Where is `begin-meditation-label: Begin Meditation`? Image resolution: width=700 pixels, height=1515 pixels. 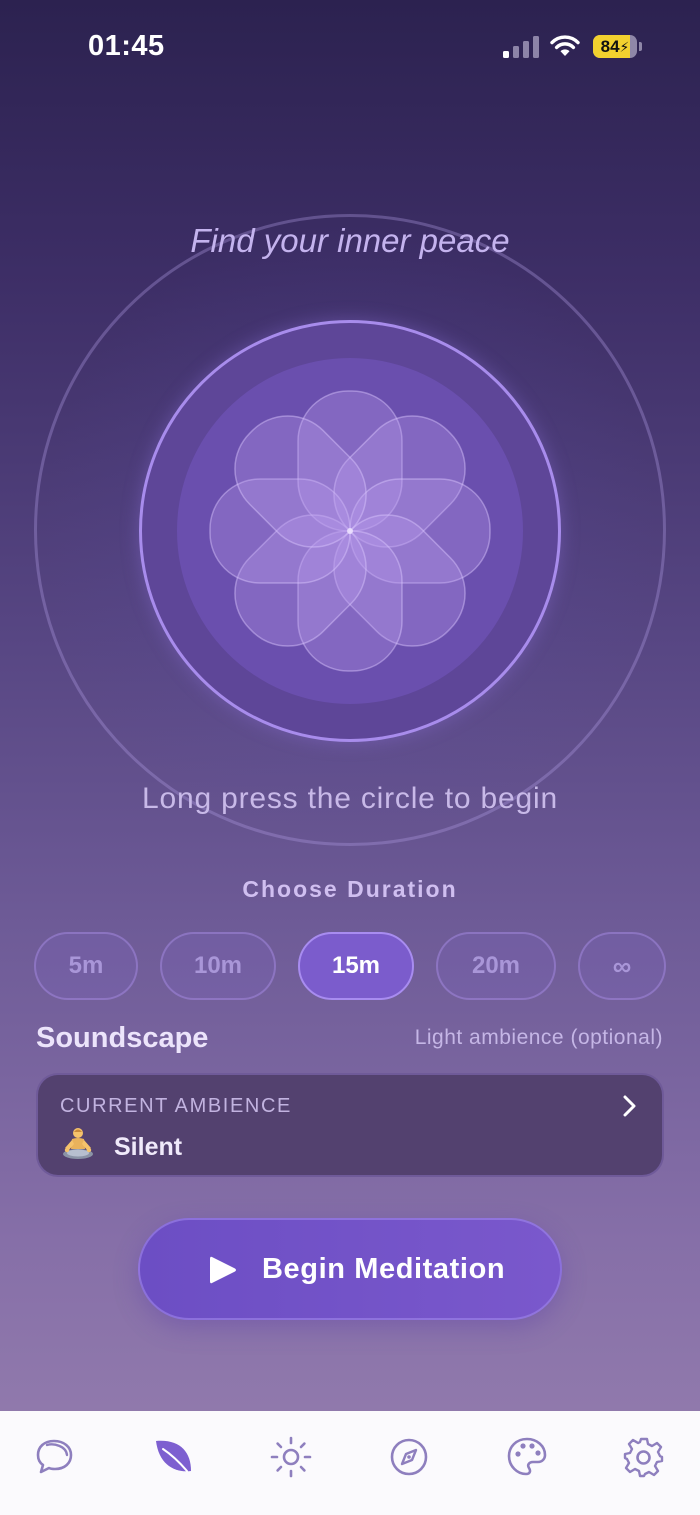 begin-meditation-label: Begin Meditation is located at coordinates (384, 1269).